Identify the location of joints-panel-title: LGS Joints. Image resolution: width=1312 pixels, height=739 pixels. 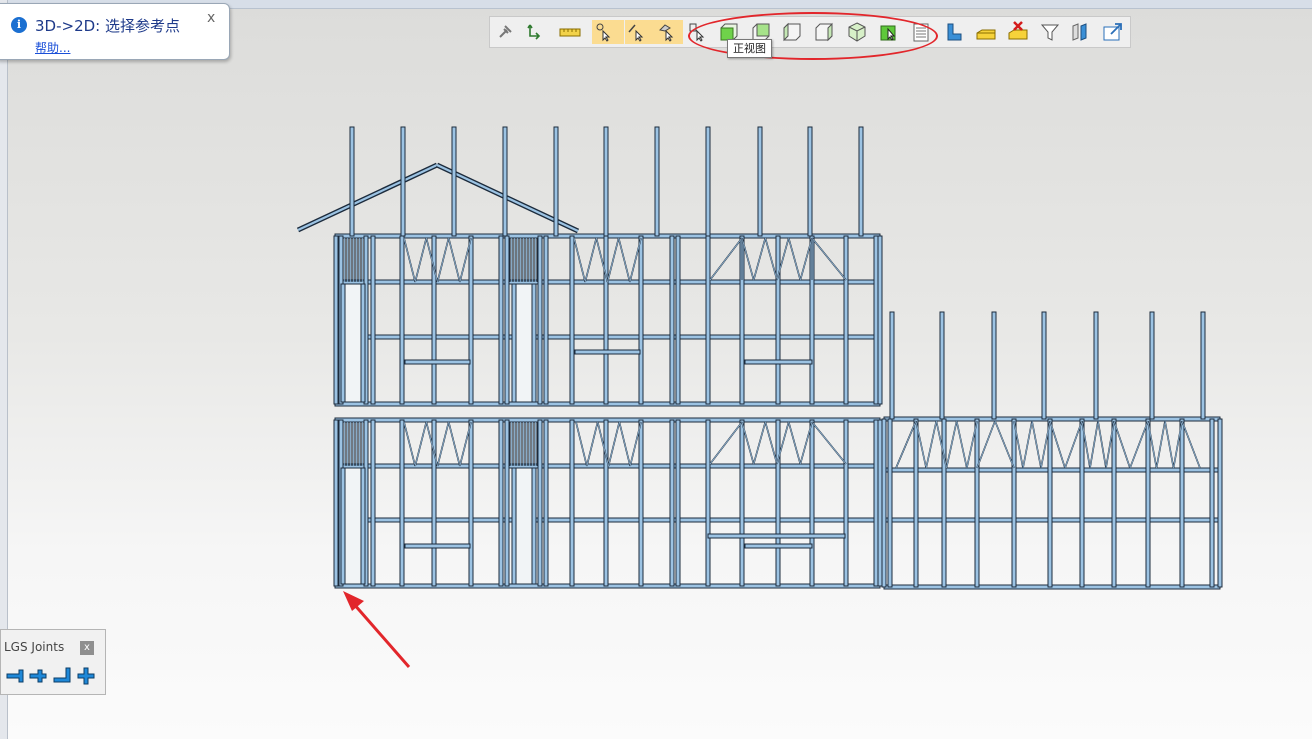
(34, 647).